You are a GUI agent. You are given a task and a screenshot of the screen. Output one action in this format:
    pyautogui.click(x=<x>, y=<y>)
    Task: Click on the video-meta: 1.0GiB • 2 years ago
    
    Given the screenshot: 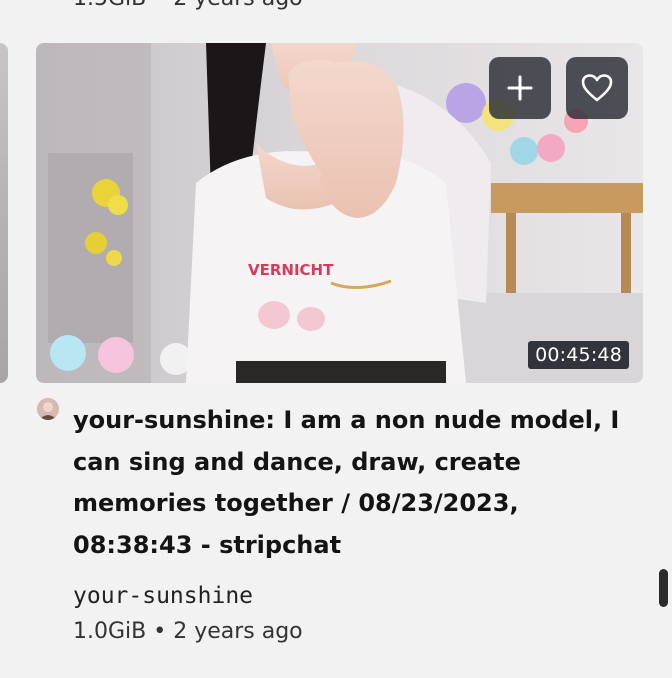 What is the action you would take?
    pyautogui.click(x=188, y=631)
    